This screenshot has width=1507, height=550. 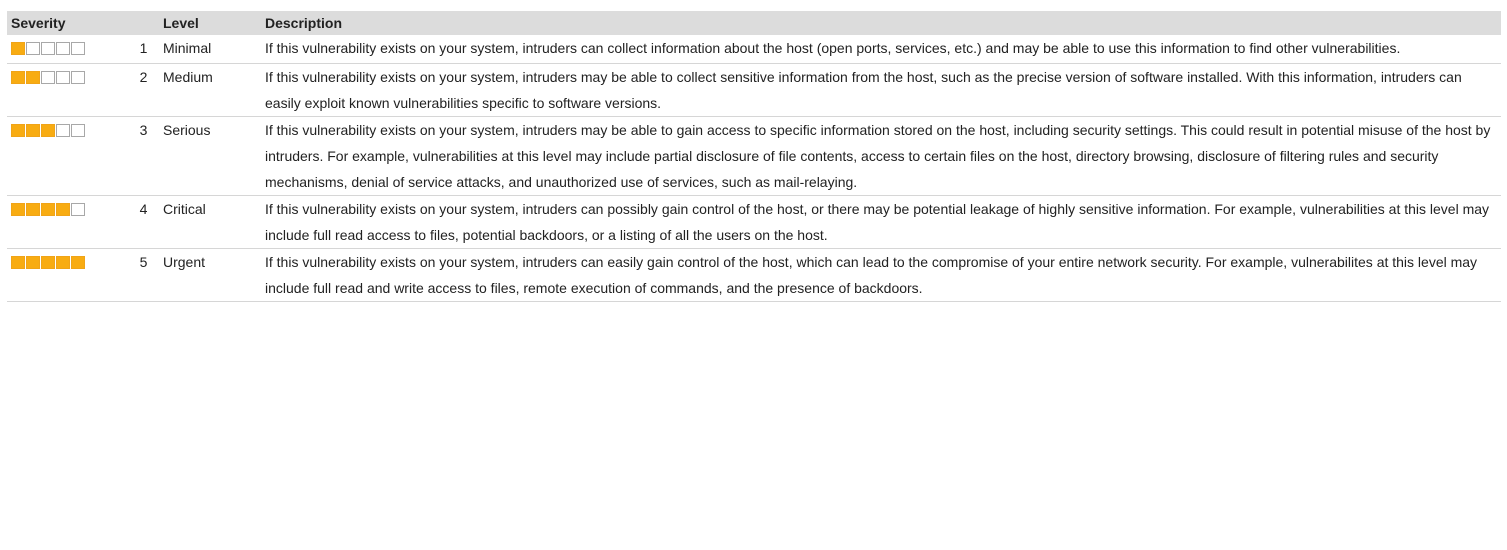 I want to click on severity-level: Urgent, so click(x=214, y=275).